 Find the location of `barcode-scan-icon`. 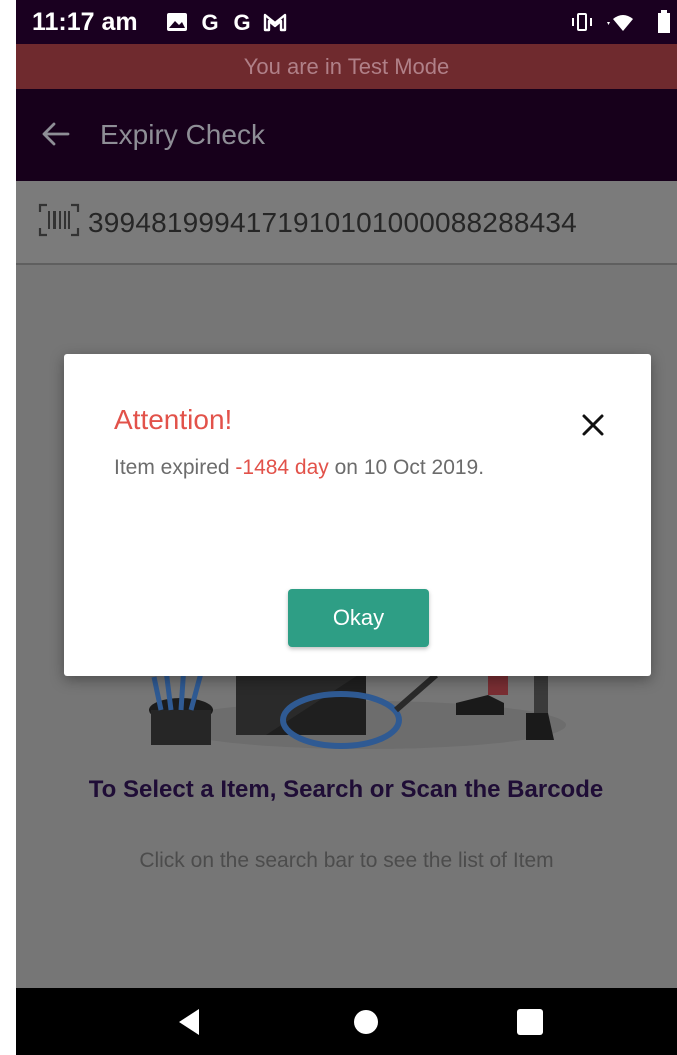

barcode-scan-icon is located at coordinates (59, 220).